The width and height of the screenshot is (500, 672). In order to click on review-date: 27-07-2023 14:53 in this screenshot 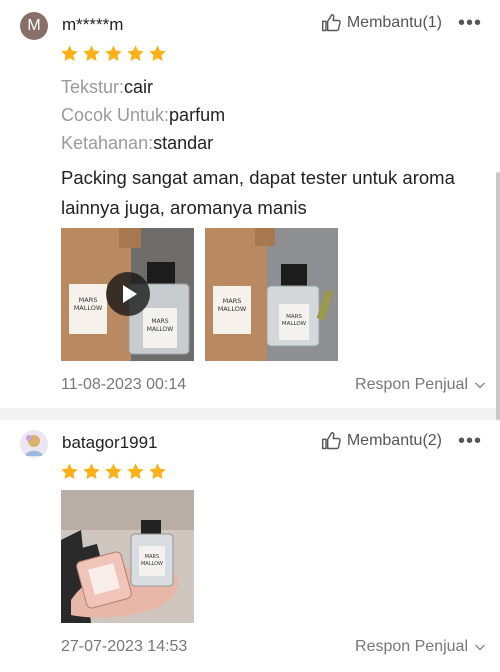, I will do `click(124, 646)`.